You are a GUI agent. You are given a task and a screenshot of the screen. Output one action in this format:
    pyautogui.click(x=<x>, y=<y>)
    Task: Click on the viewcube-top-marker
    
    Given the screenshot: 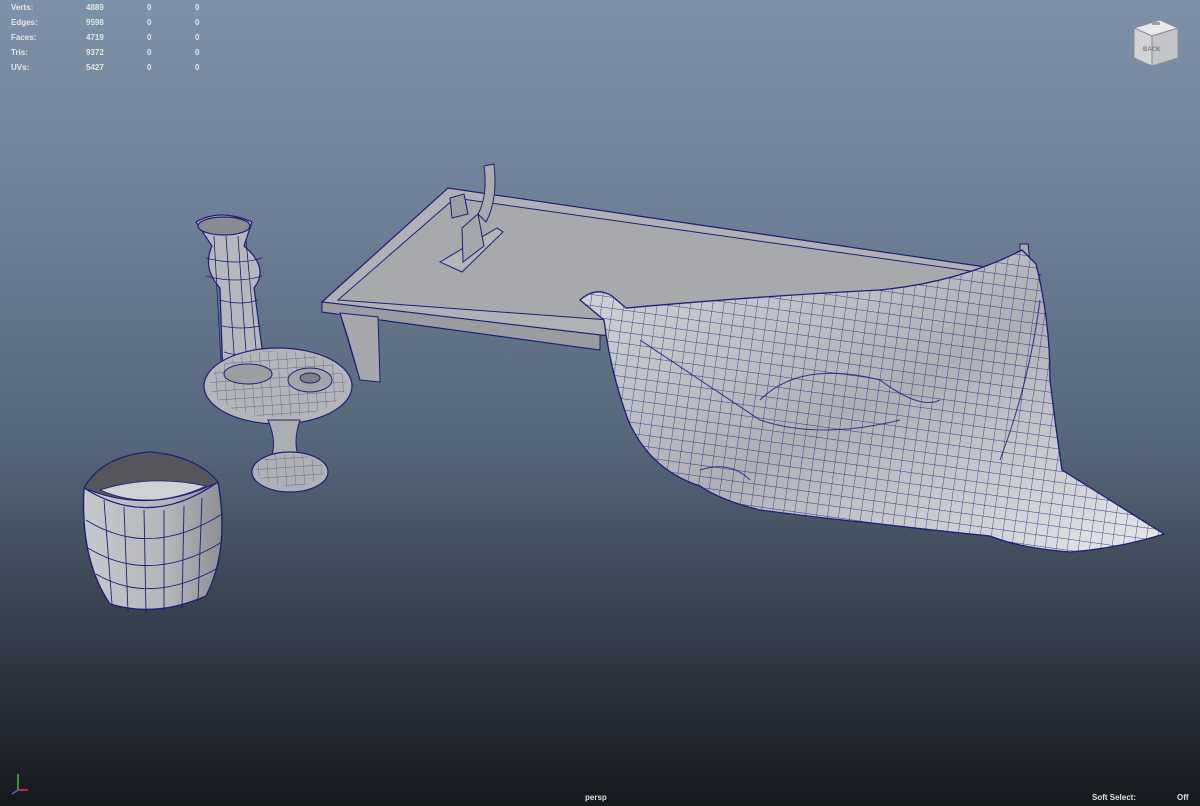 What is the action you would take?
    pyautogui.click(x=1156, y=23)
    